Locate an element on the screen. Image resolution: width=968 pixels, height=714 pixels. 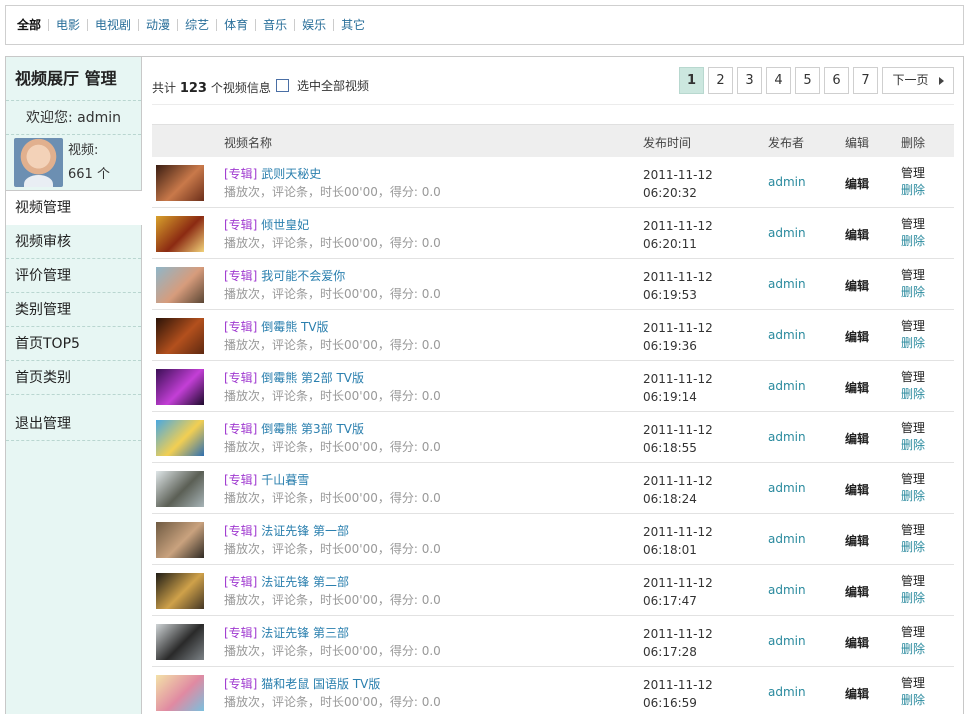
manage-label: 管理 is located at coordinates (913, 479).